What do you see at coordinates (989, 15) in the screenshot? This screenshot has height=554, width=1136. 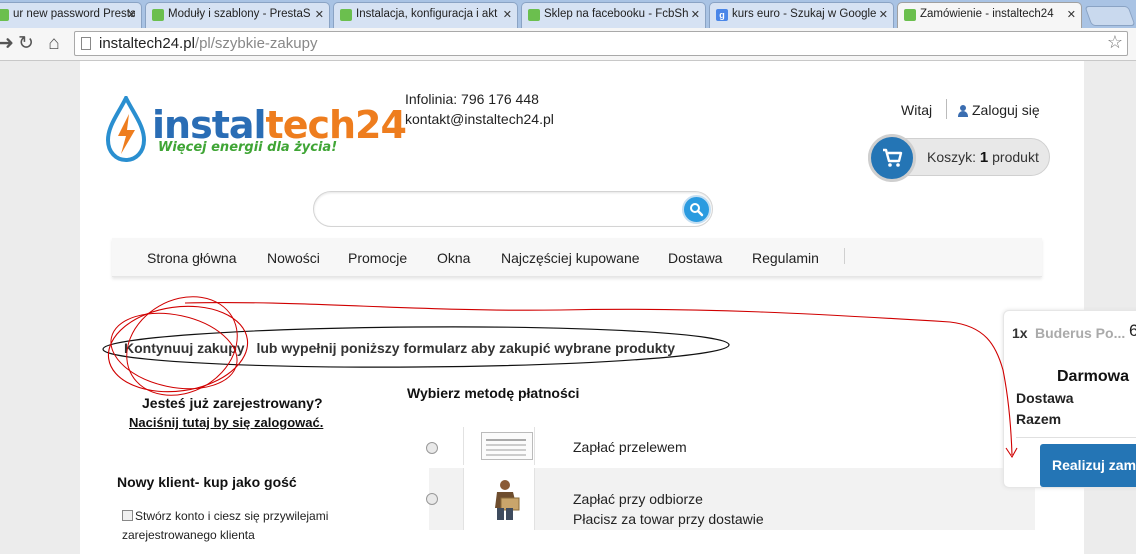 I see `browser-tab-active: Zamówienie - instaltech24 ✕` at bounding box center [989, 15].